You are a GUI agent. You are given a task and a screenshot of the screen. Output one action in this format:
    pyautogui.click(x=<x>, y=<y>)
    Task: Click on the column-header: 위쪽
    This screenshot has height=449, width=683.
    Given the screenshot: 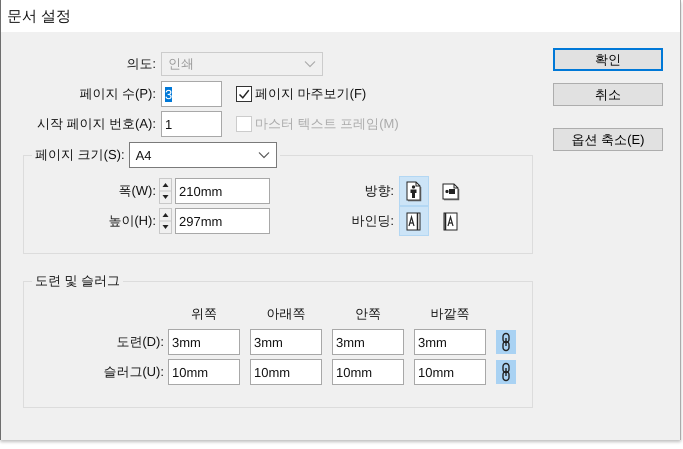 What is the action you would take?
    pyautogui.click(x=204, y=314)
    